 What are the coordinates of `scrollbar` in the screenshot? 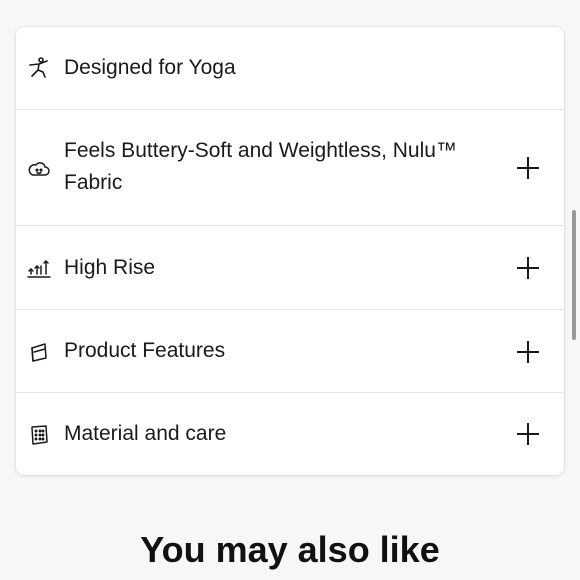 It's located at (574, 275).